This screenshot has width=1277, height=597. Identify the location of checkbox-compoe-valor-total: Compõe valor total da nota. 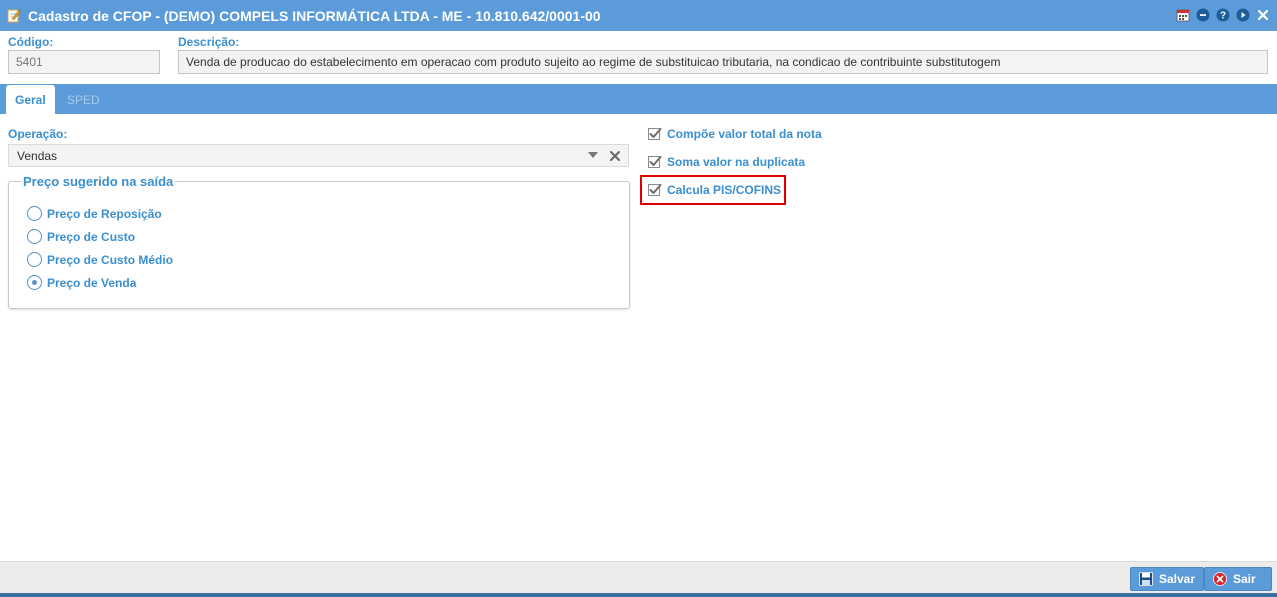
(735, 134).